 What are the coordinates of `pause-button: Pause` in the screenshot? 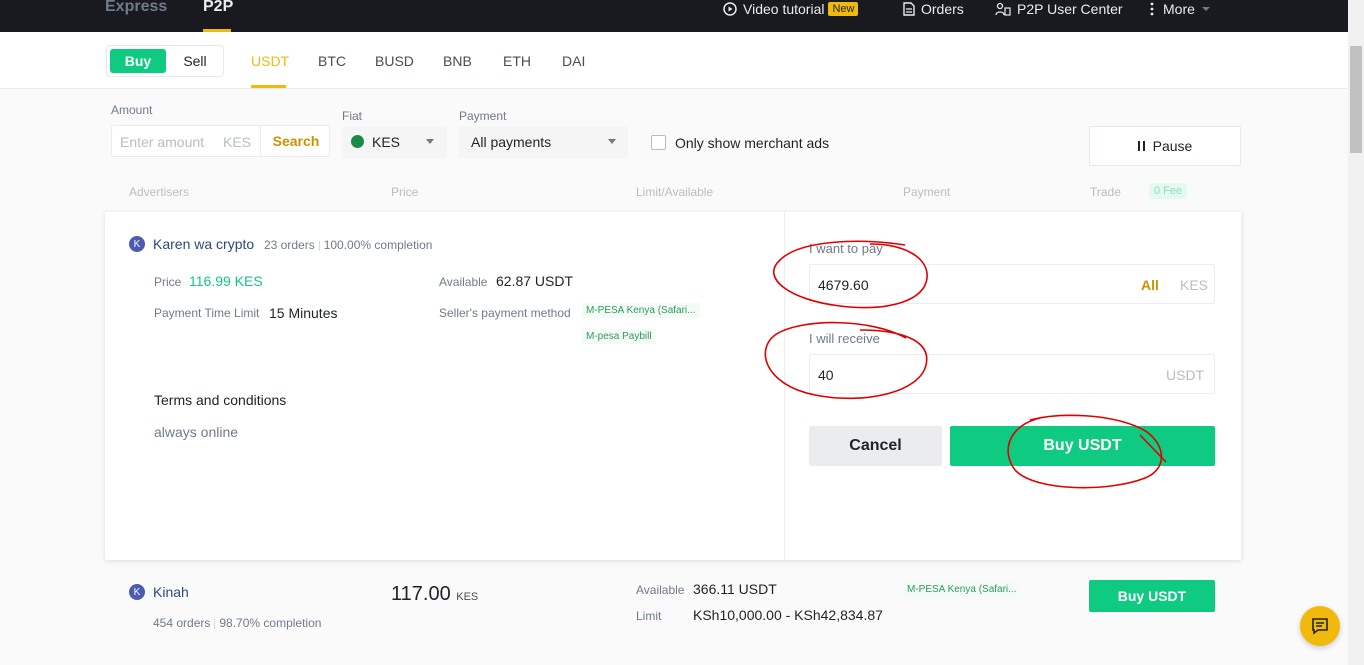 It's located at (1165, 146).